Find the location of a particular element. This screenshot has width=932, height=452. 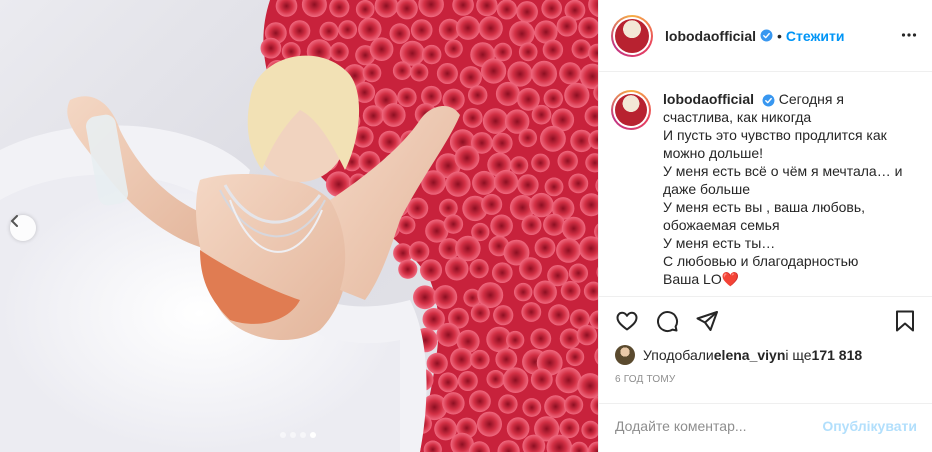

caption-line: И пусть это чувство продлится как is located at coordinates (775, 135).